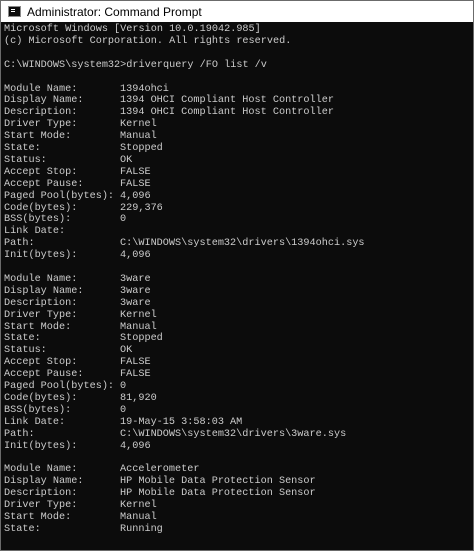 This screenshot has width=474, height=551. Describe the element at coordinates (83, 208) in the screenshot. I see `driver-field-row: Code(bytes): 229,376` at that location.